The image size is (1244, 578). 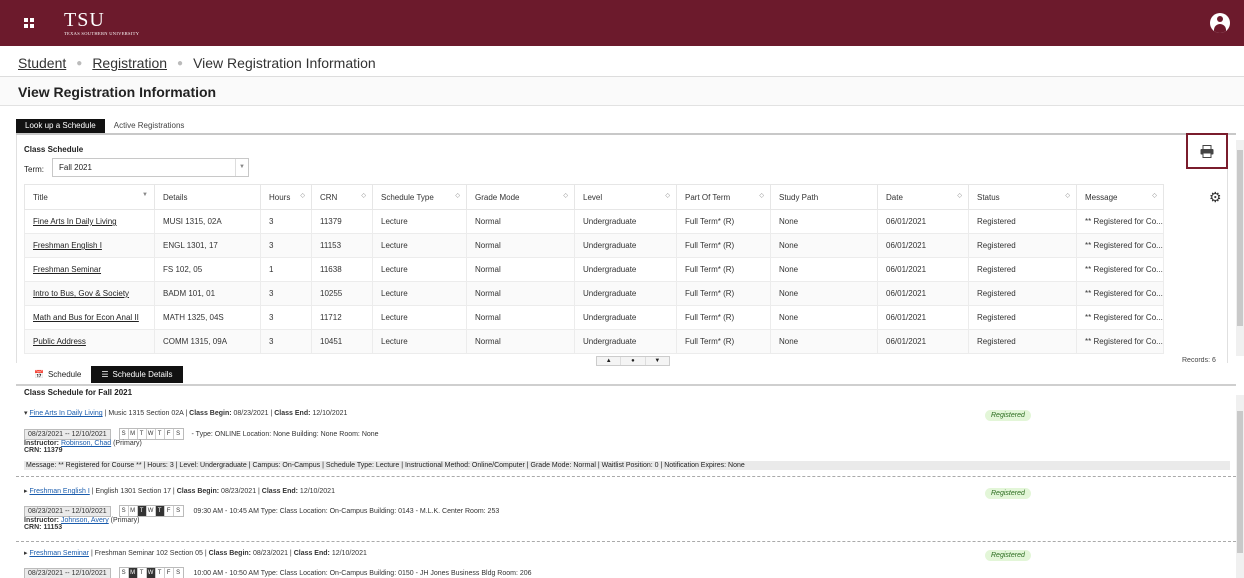 I want to click on arrow-down-icon: ▼, so click(x=657, y=361).